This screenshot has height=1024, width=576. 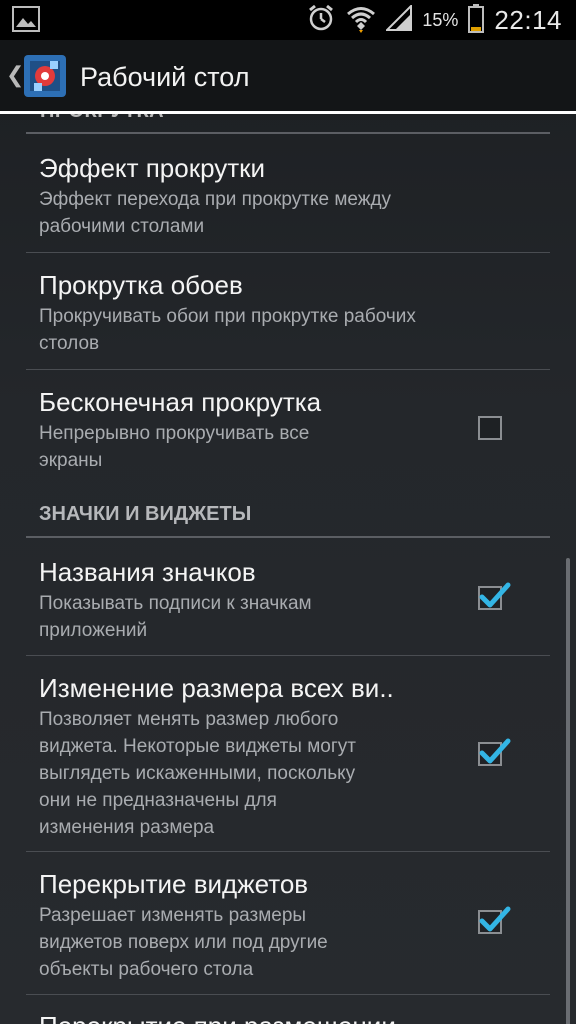 What do you see at coordinates (152, 168) in the screenshot?
I see `pref-title: Эффект прокрутки` at bounding box center [152, 168].